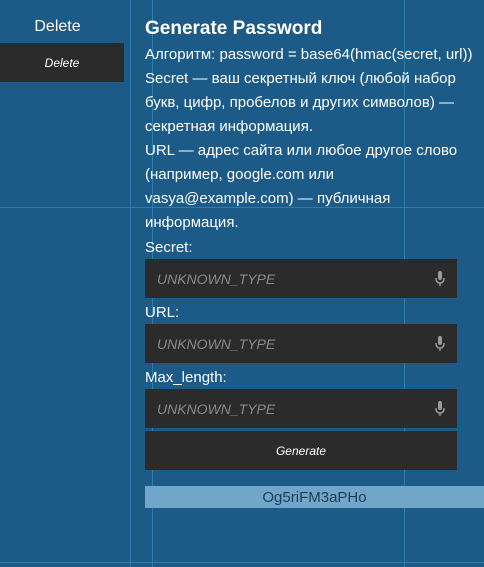  Describe the element at coordinates (57, 26) in the screenshot. I see `sidebar-title: Delete` at that location.